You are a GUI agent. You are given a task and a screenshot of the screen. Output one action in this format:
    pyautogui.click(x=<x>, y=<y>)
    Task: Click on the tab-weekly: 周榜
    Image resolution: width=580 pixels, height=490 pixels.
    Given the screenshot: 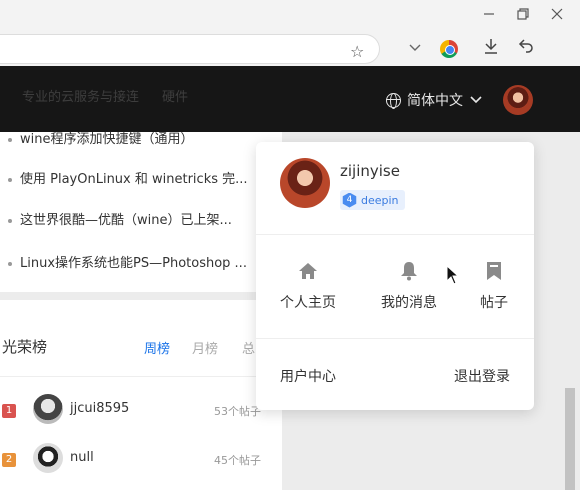 What is the action you would take?
    pyautogui.click(x=157, y=347)
    